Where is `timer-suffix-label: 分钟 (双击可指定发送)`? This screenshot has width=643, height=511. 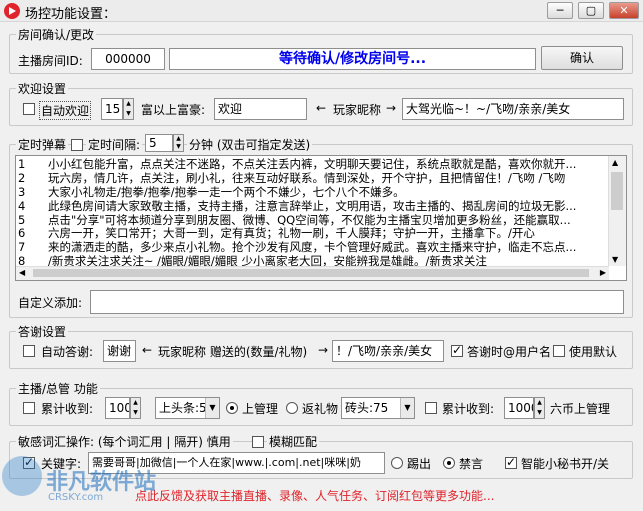 timer-suffix-label: 分钟 (双击可指定发送) is located at coordinates (250, 144).